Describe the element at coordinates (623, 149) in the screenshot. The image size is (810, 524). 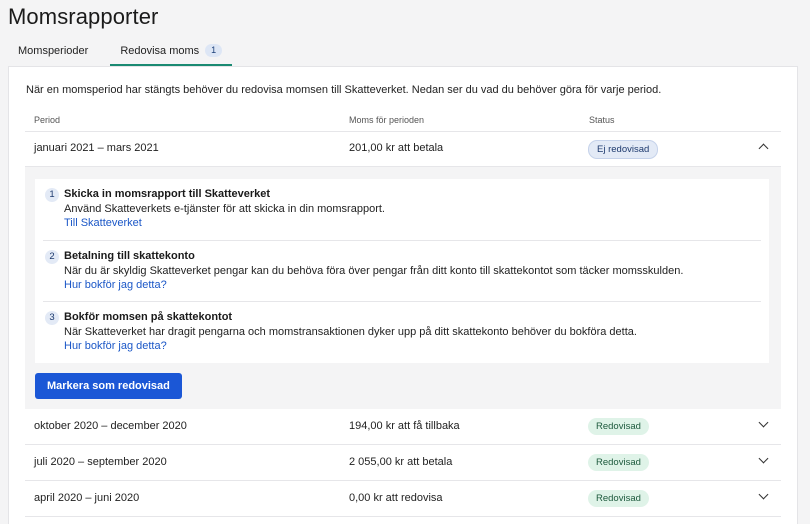
I see `status-badge: Ej redovisad` at that location.